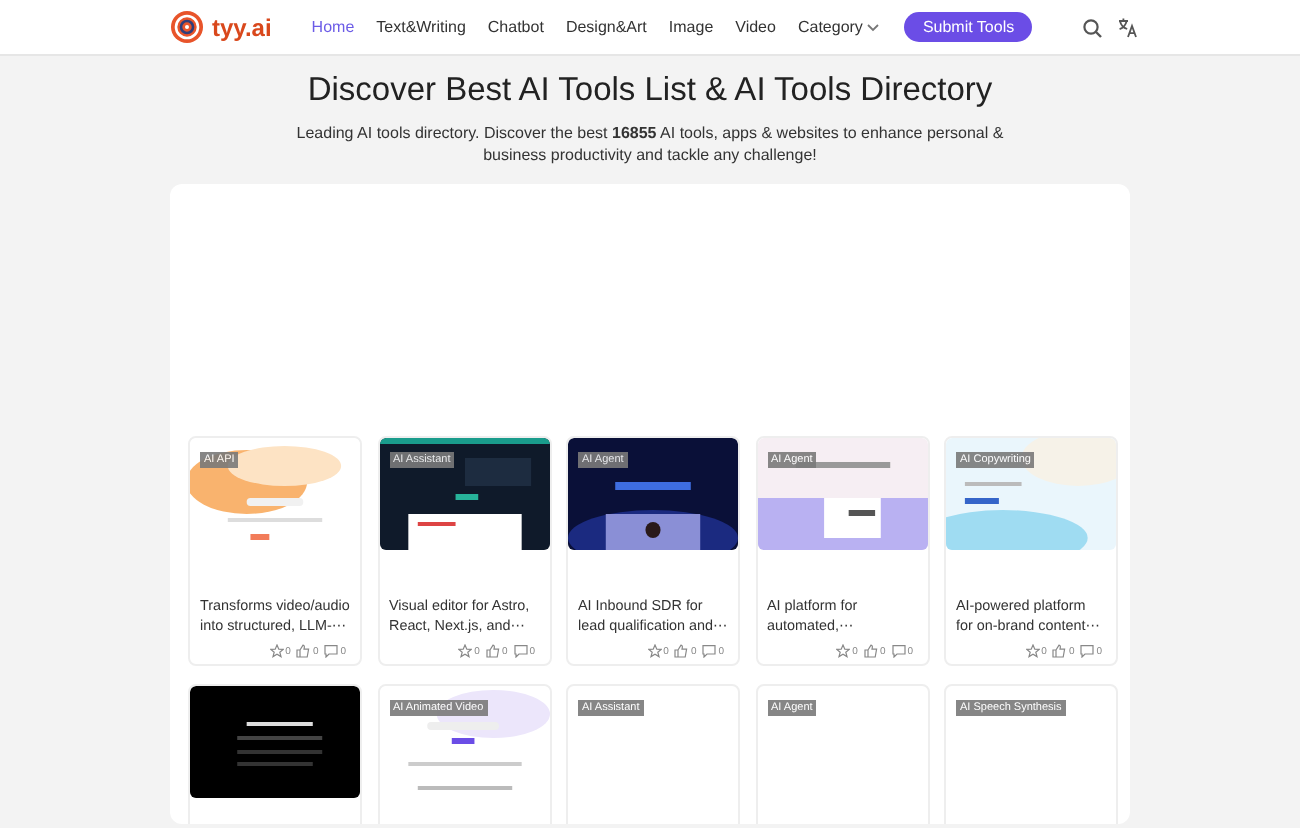 This screenshot has width=1300, height=828. I want to click on nav-link: Image, so click(691, 27).